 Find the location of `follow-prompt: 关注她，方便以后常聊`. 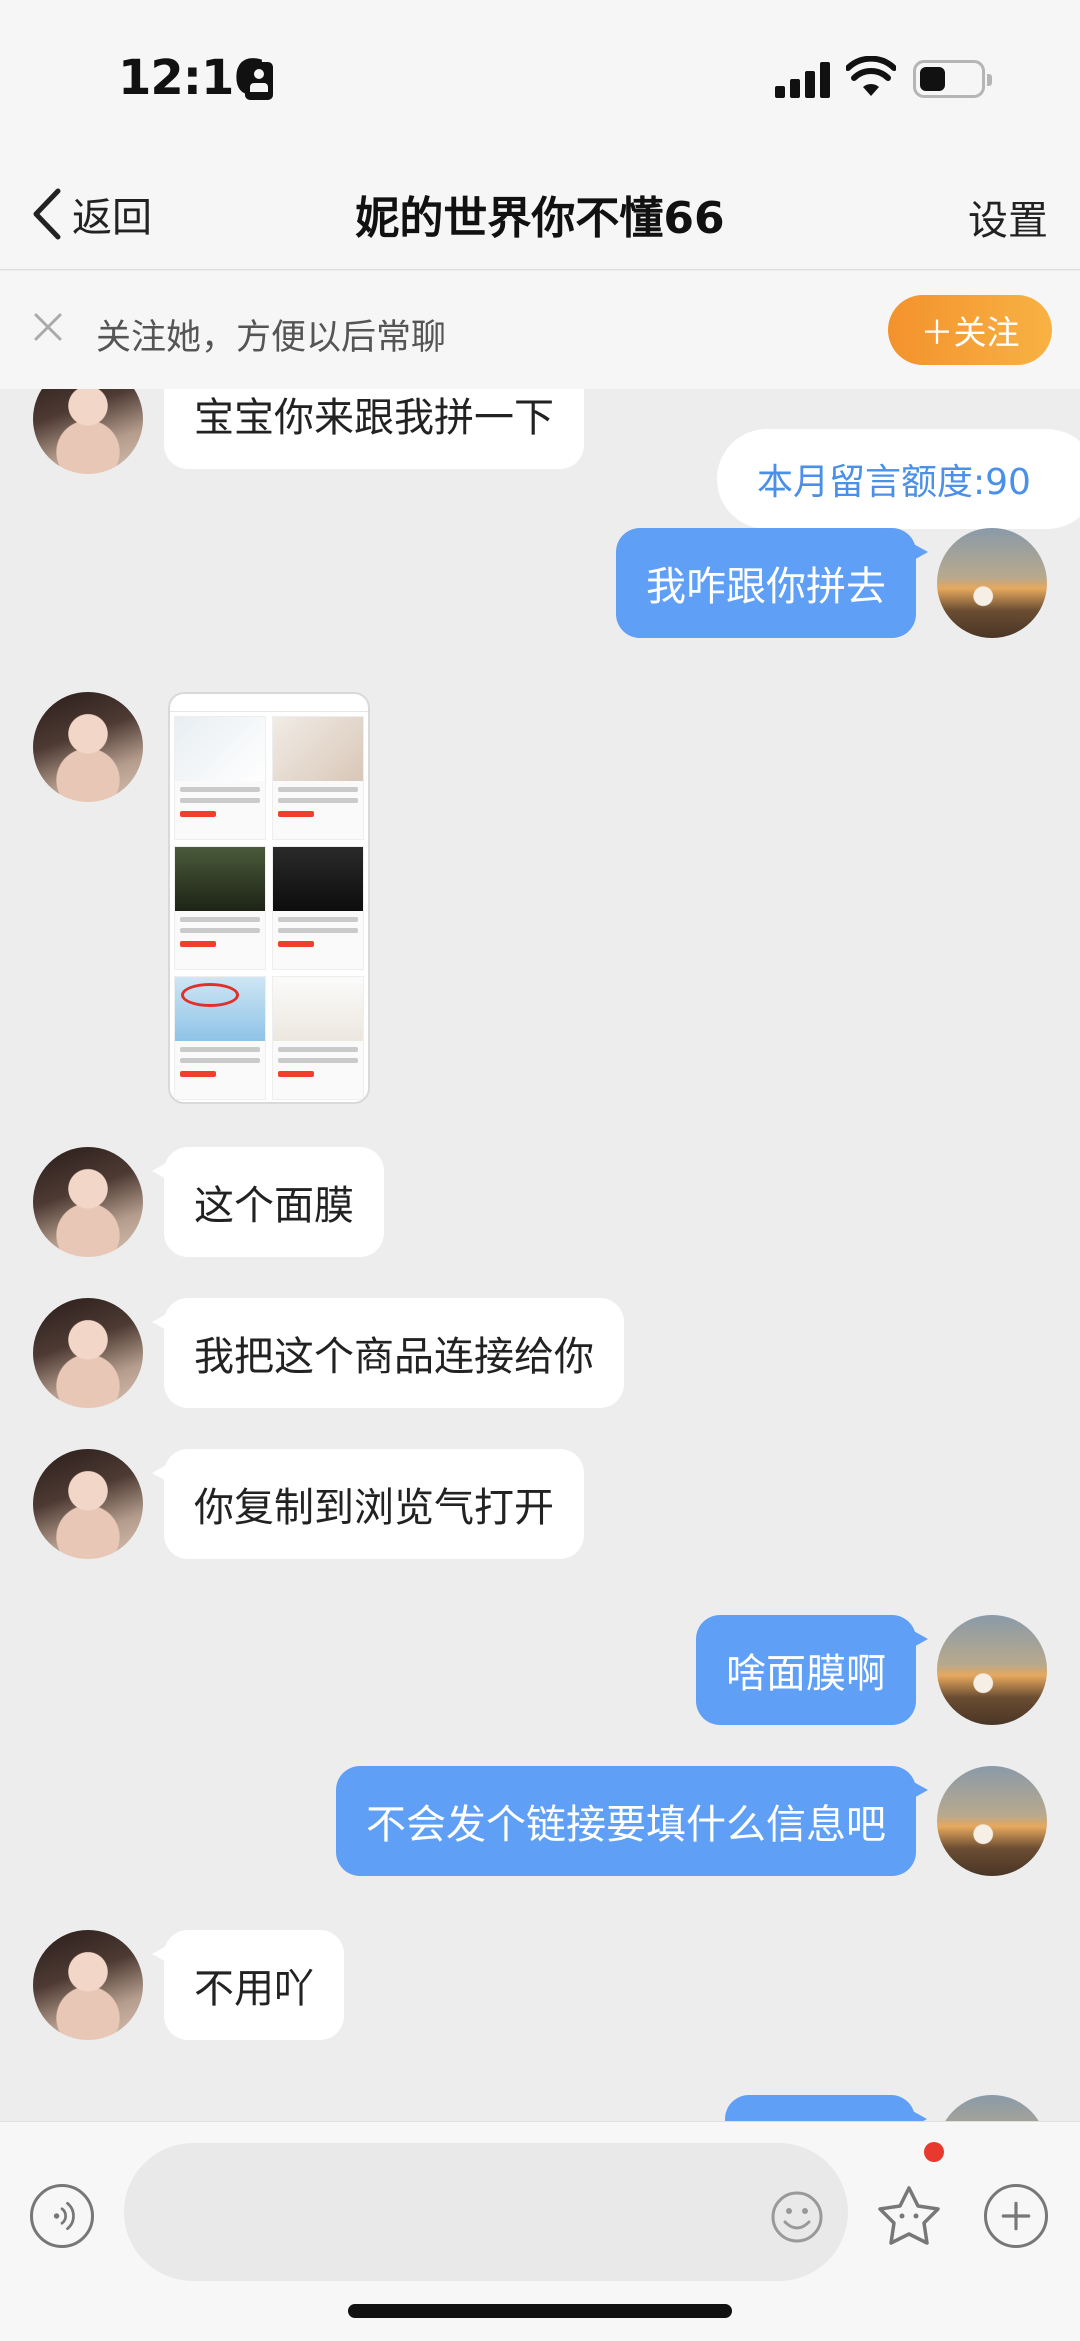

follow-prompt: 关注她，方便以后常聊 is located at coordinates (271, 338).